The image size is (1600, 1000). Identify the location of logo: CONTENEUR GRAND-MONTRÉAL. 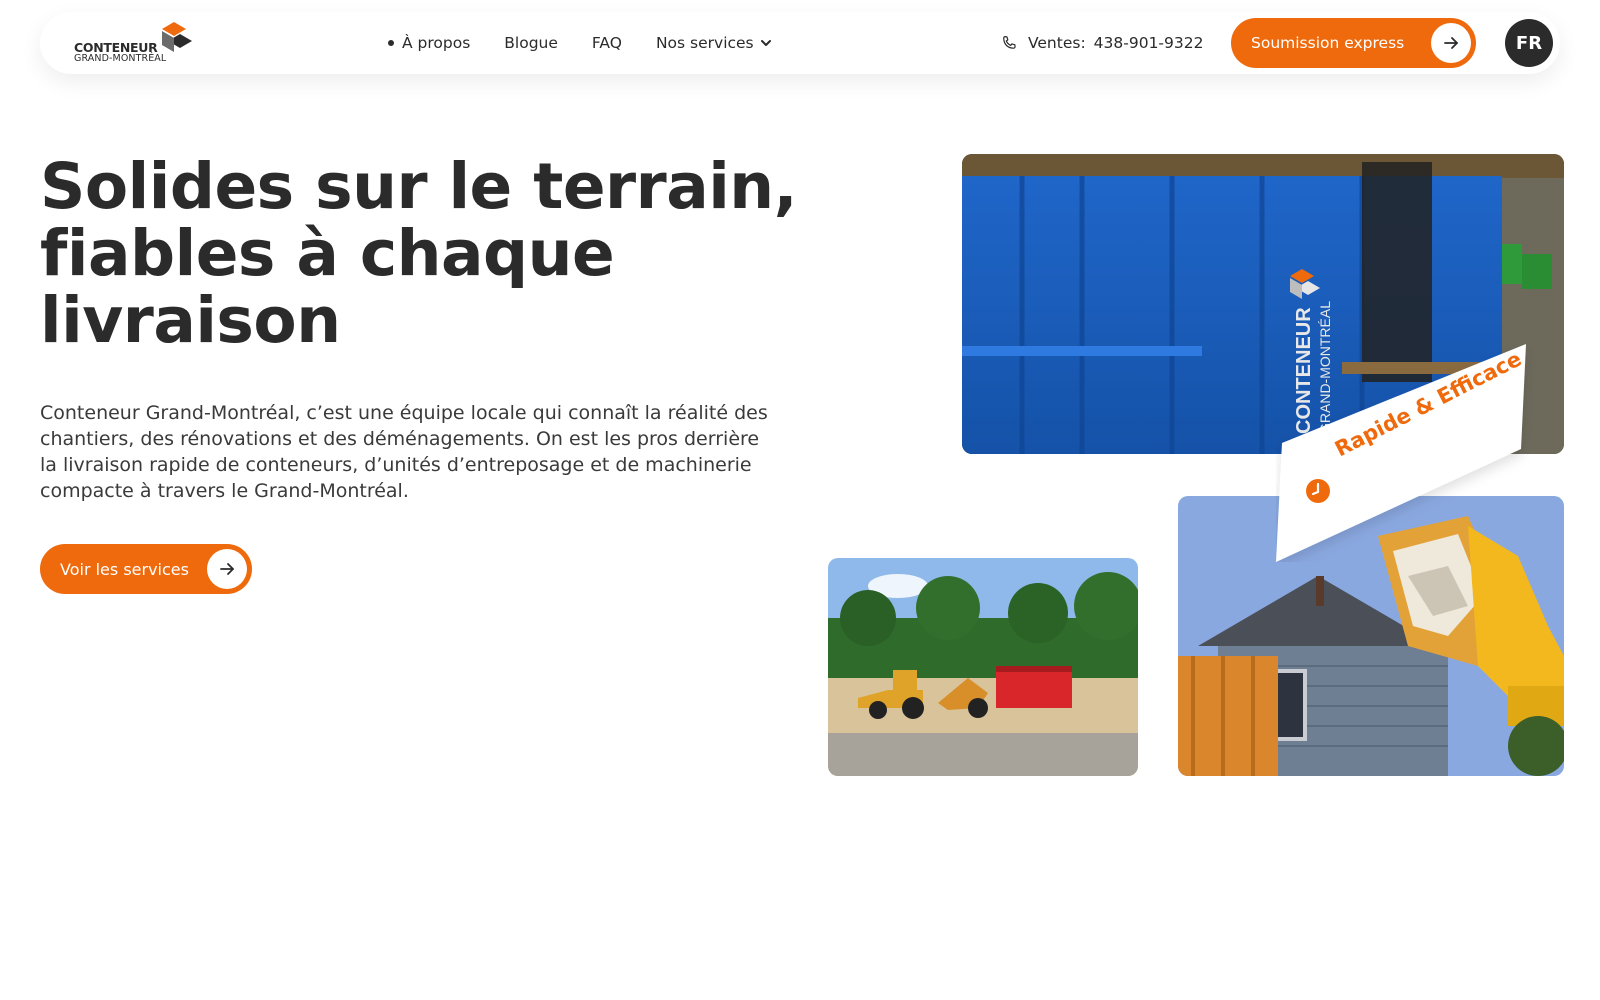
(134, 43).